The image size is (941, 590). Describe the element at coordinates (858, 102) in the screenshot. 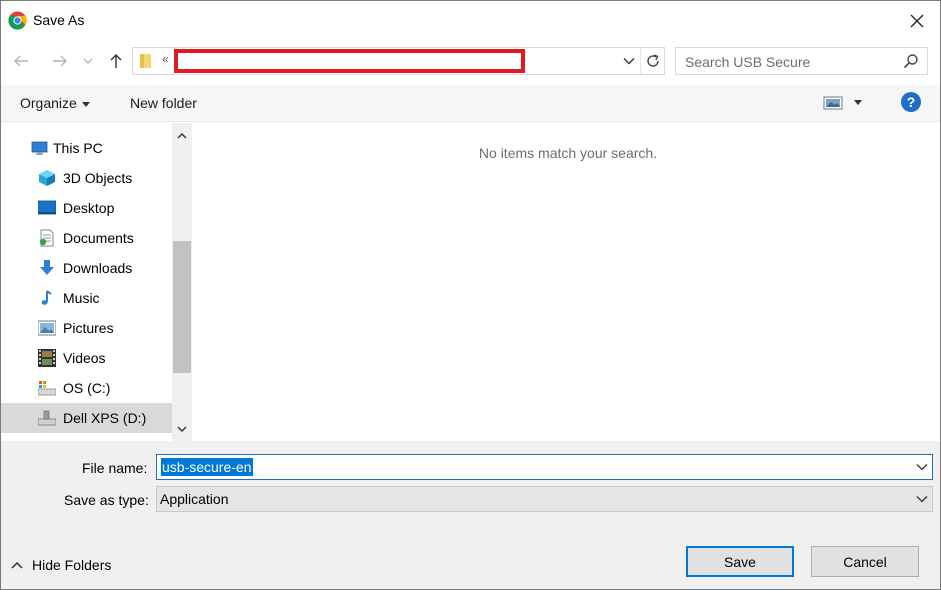

I see `view-menu-caret-icon` at that location.